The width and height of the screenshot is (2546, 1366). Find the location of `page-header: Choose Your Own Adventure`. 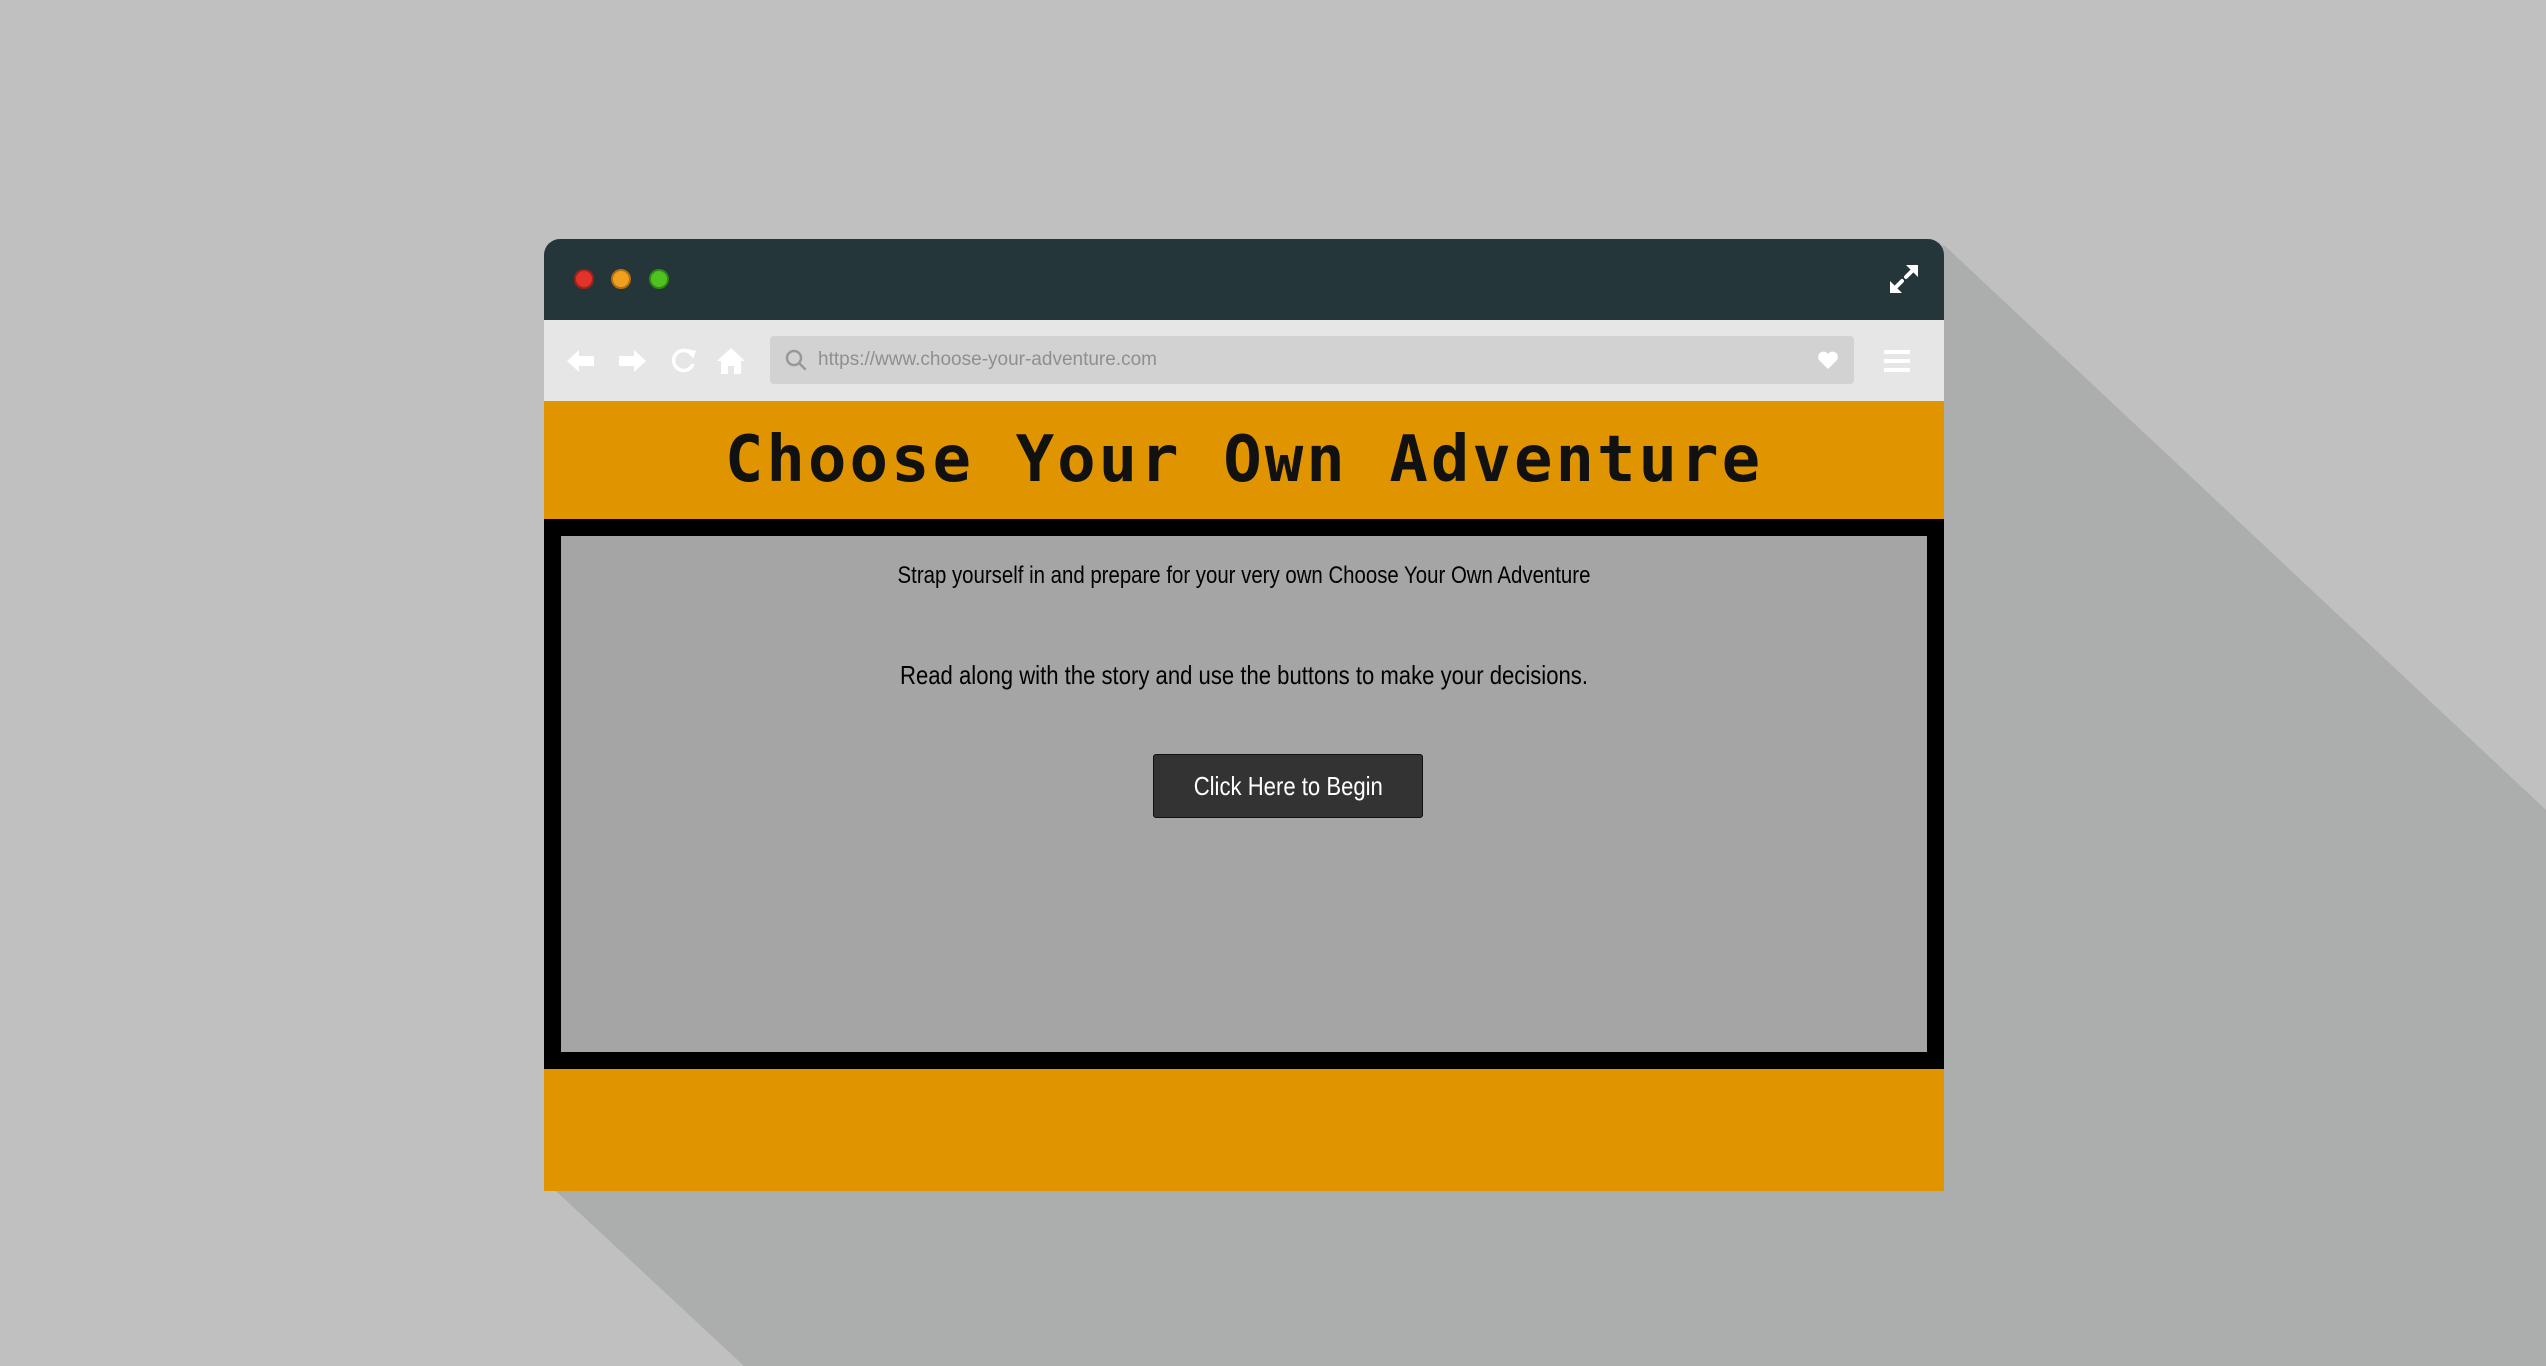

page-header: Choose Your Own Adventure is located at coordinates (1244, 460).